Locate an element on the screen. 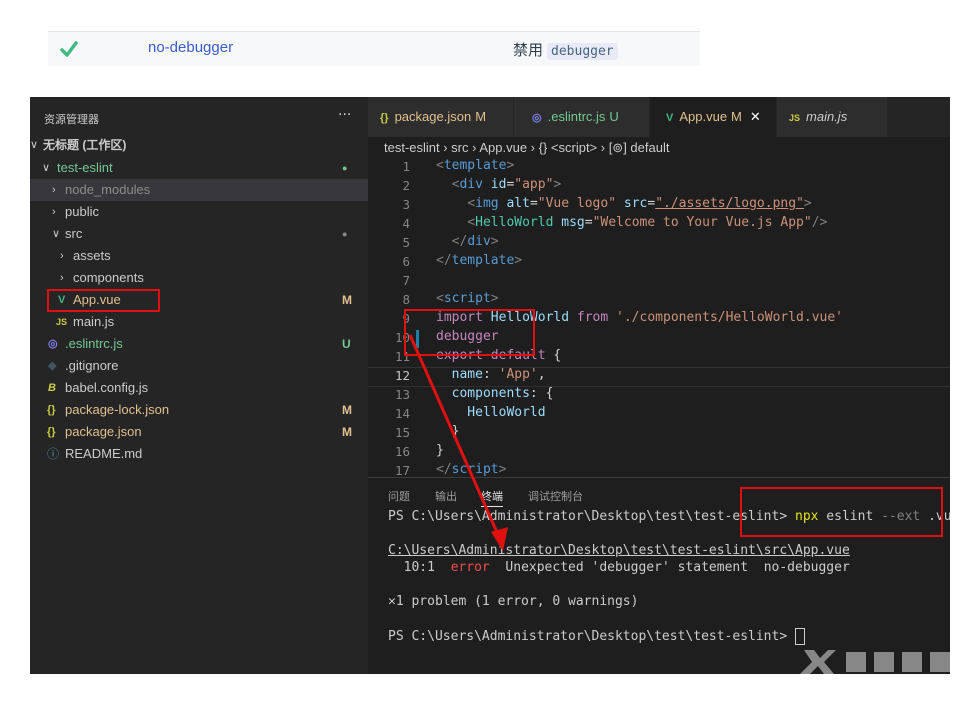  tree-item-babel-config: B babel.config.js is located at coordinates (199, 388).